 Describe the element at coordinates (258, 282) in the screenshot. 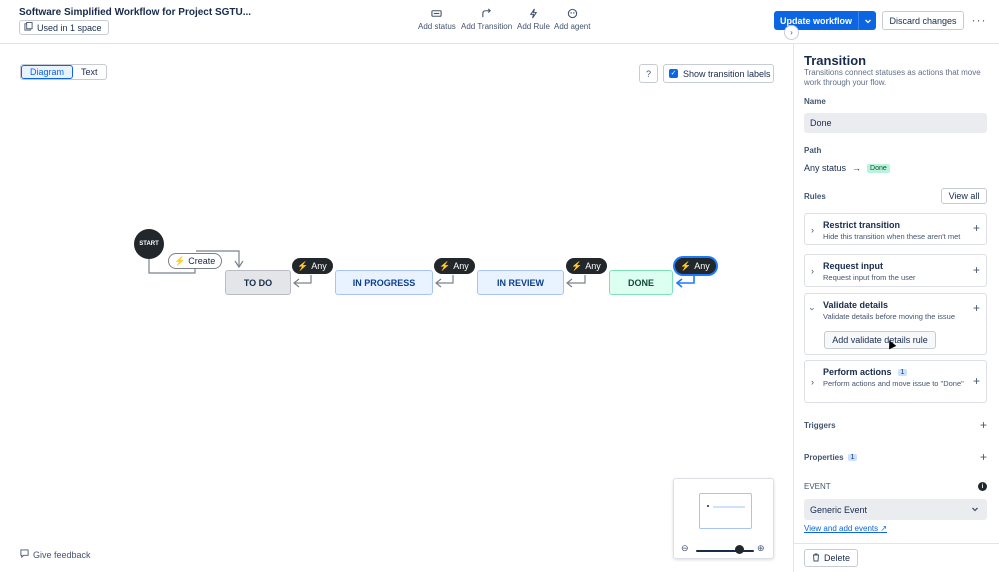

I see `status-todo: TO DO` at that location.